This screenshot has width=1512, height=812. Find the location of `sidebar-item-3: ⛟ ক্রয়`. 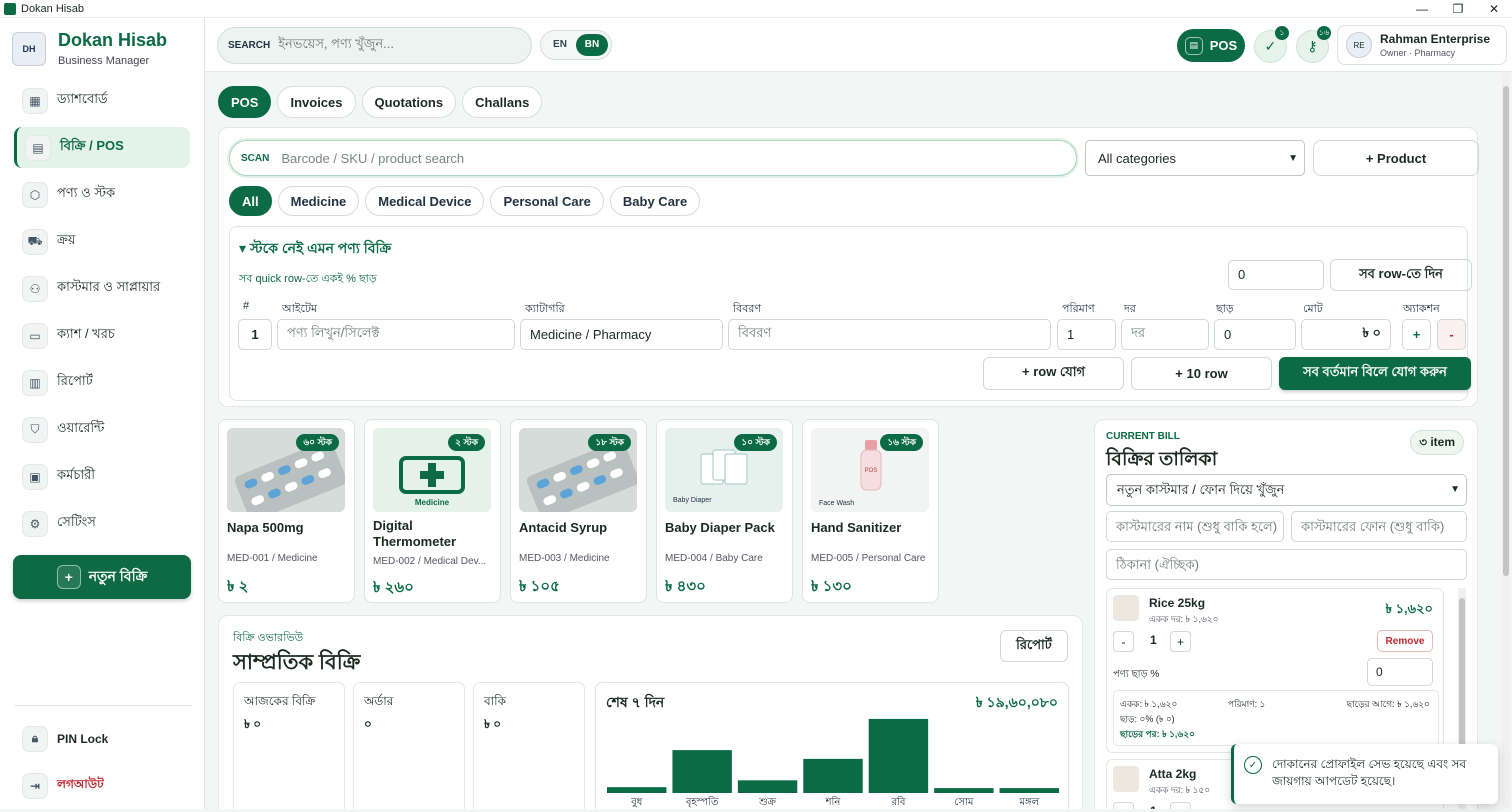

sidebar-item-3: ⛟ ক্রয় is located at coordinates (102, 241).